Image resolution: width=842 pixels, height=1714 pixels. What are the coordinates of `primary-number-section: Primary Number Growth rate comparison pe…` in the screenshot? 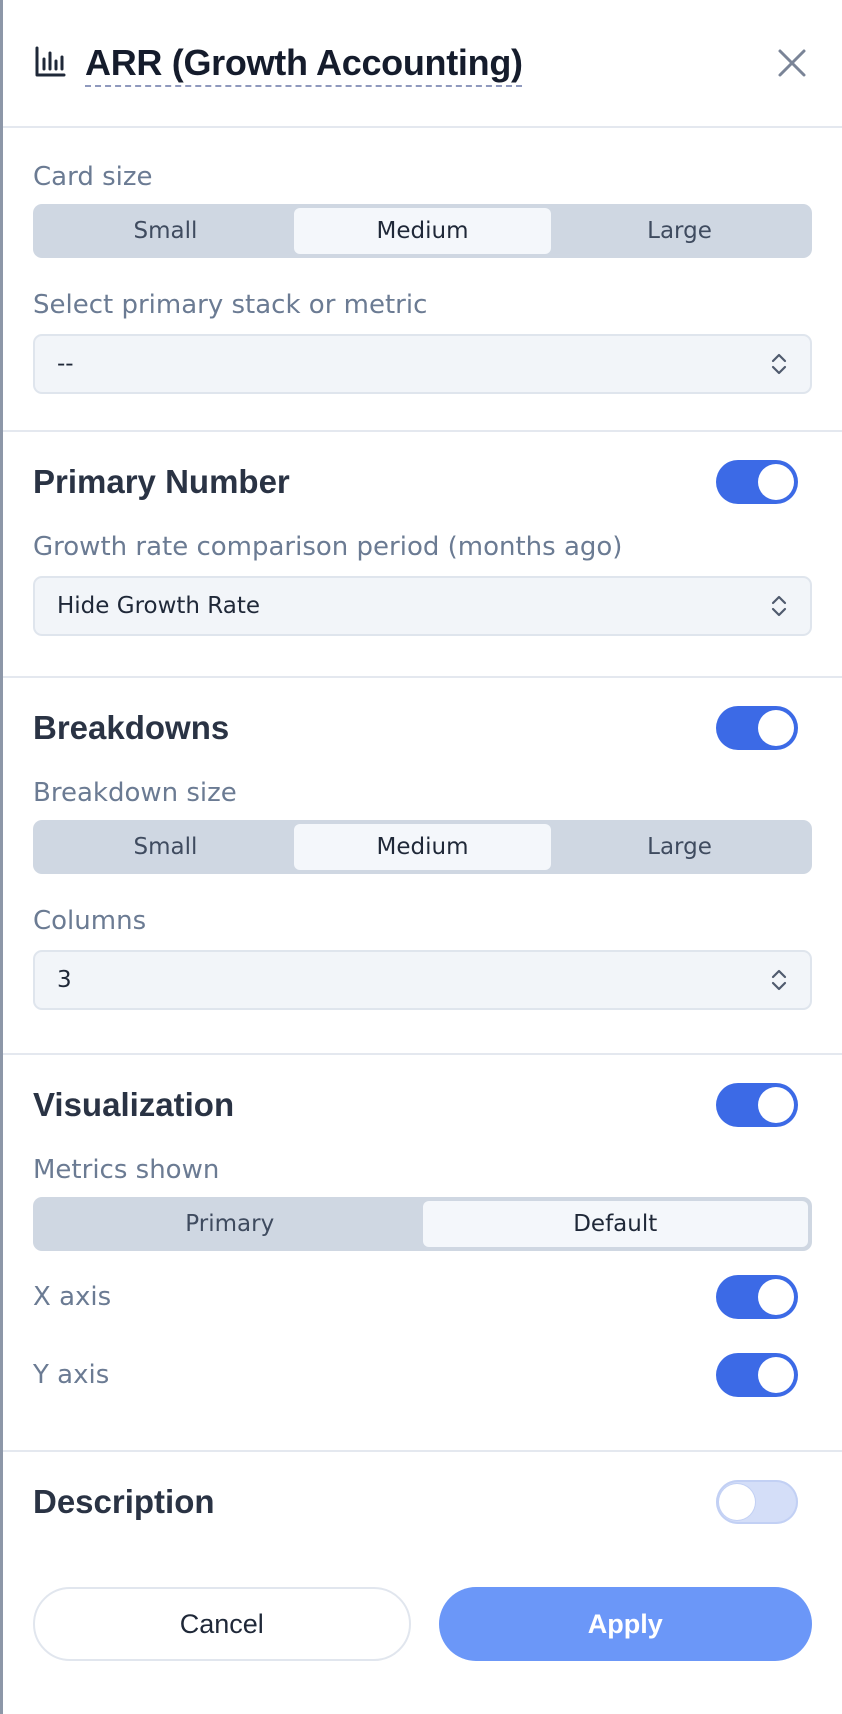 It's located at (422, 555).